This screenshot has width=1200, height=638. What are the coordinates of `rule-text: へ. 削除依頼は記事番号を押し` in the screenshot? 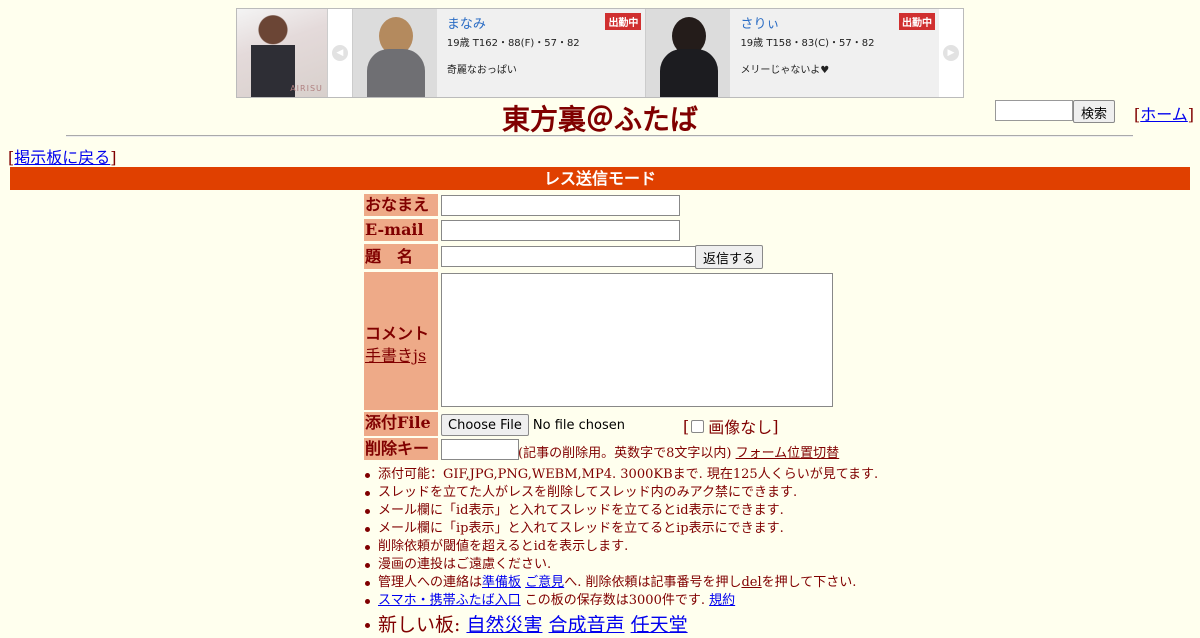 It's located at (653, 582).